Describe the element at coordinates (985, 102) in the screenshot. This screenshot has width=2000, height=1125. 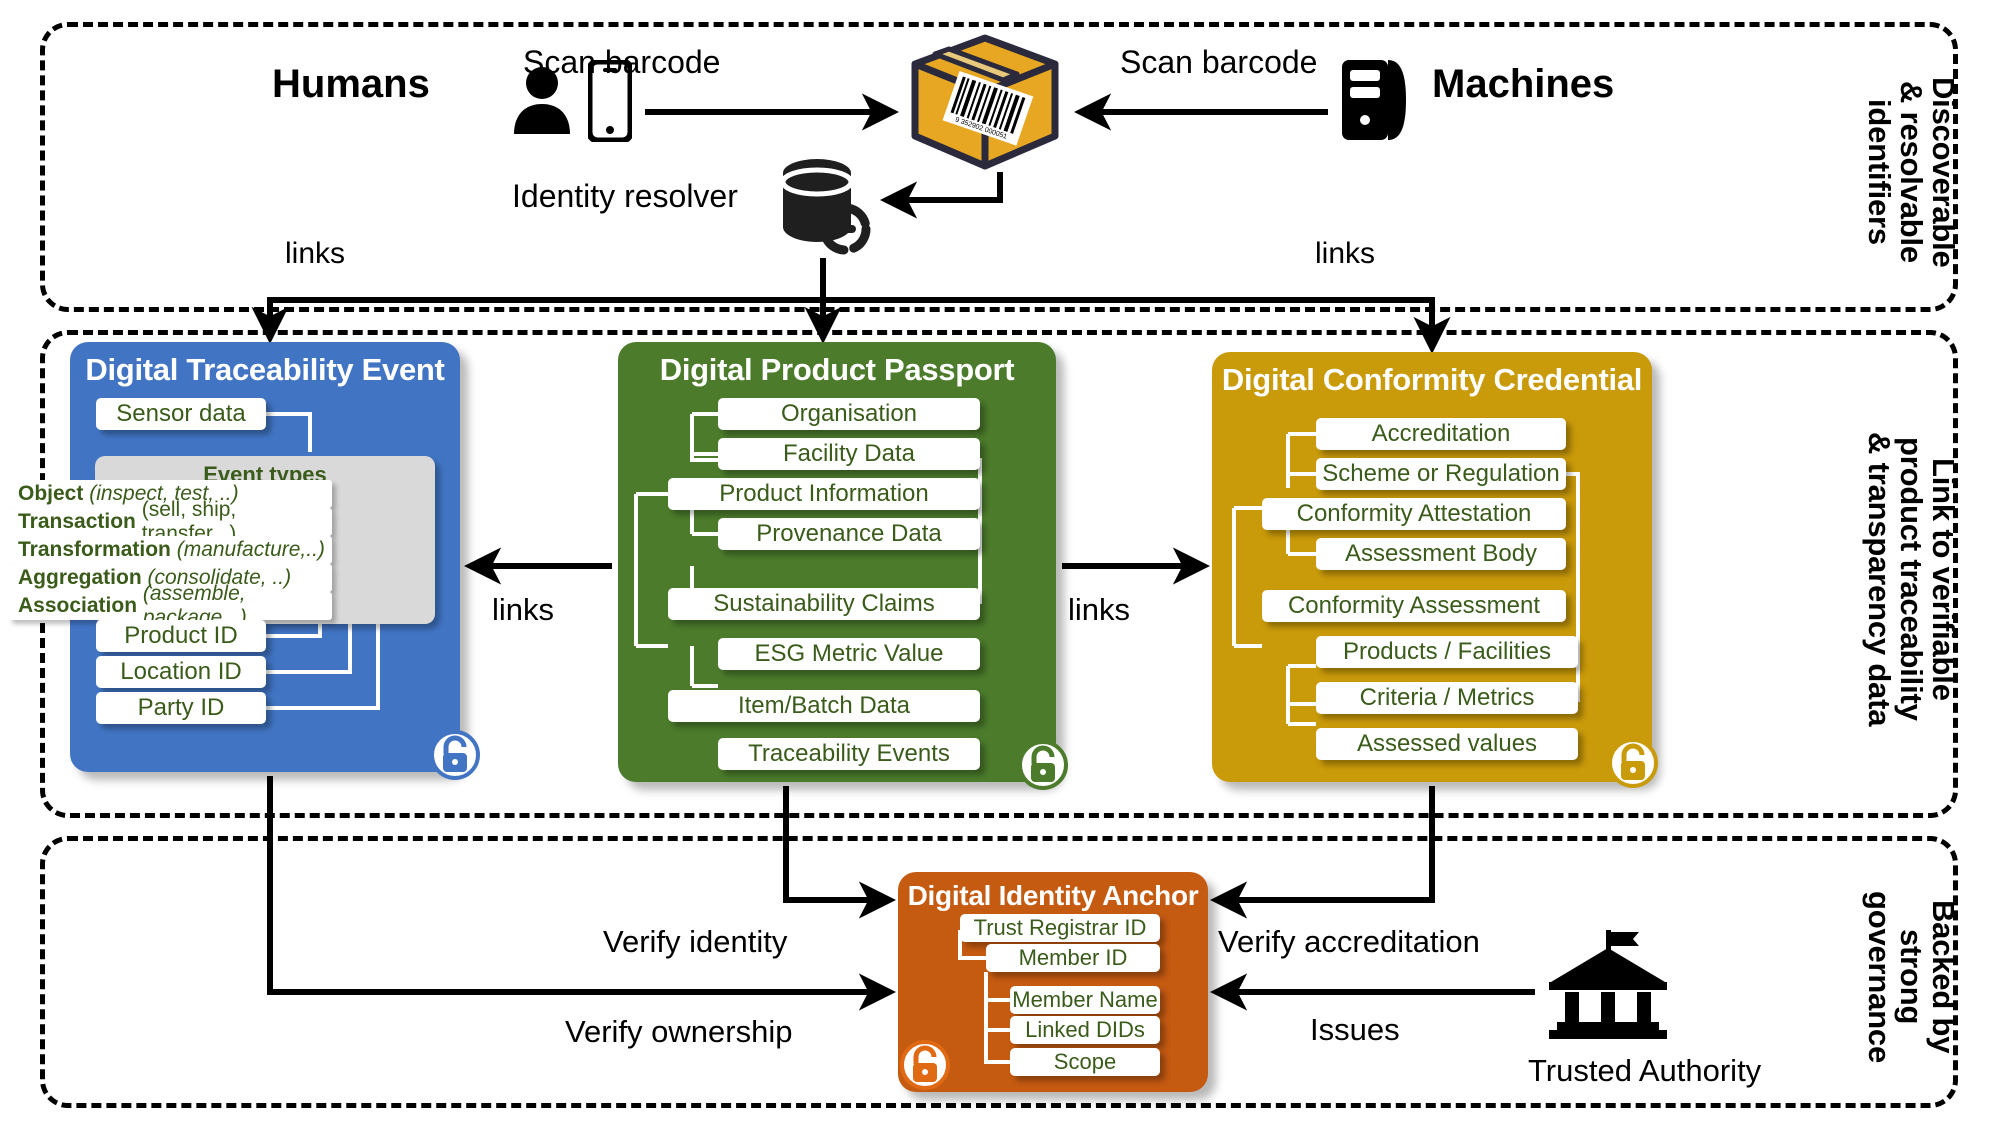
I see `package-barcode-icon: 9 352902 000051` at that location.